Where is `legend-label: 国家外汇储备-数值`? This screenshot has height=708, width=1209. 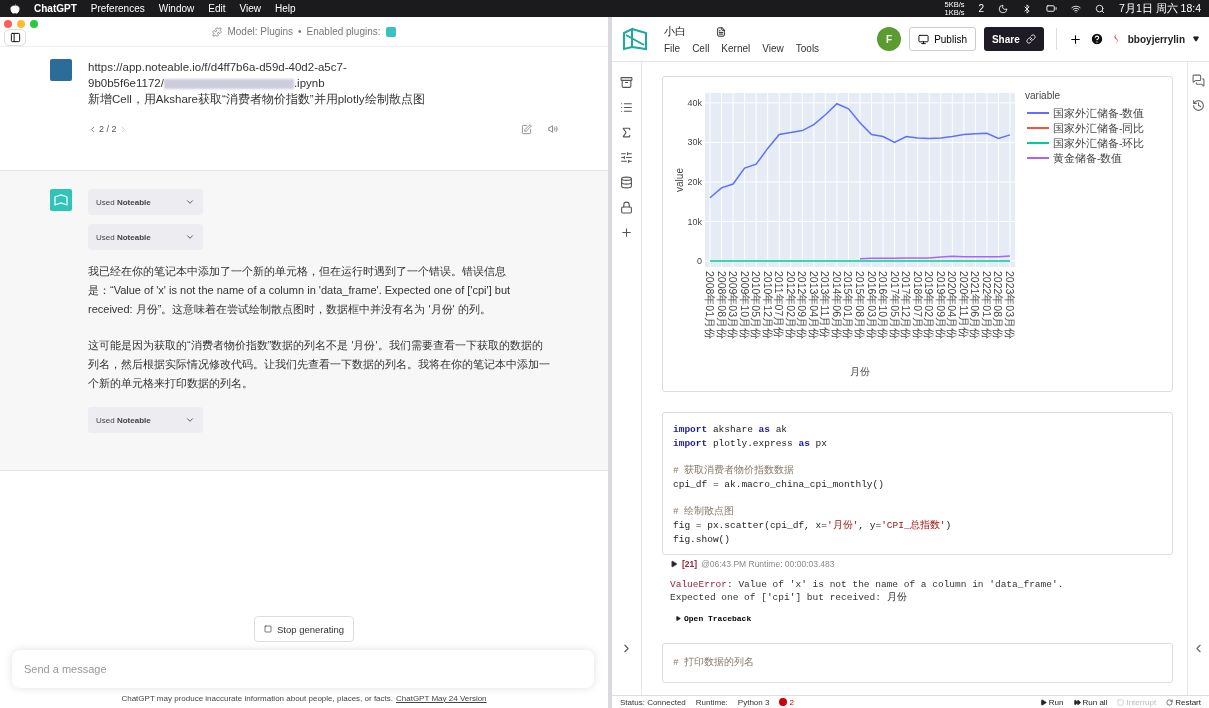 legend-label: 国家外汇储备-数值 is located at coordinates (1099, 113).